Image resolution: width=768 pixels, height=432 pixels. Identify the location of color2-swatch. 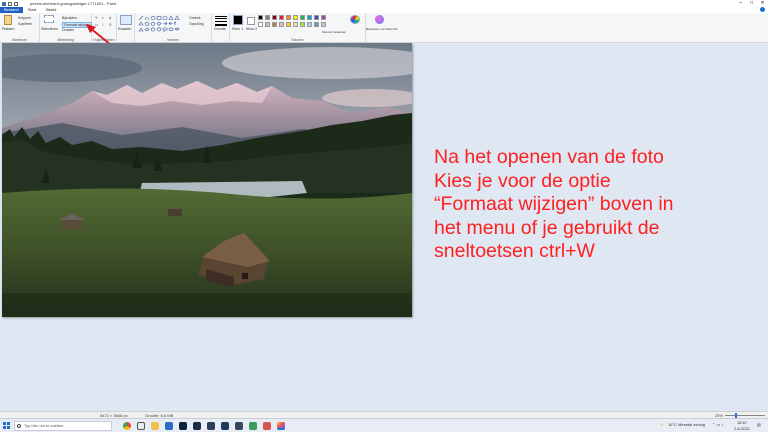
(251, 21).